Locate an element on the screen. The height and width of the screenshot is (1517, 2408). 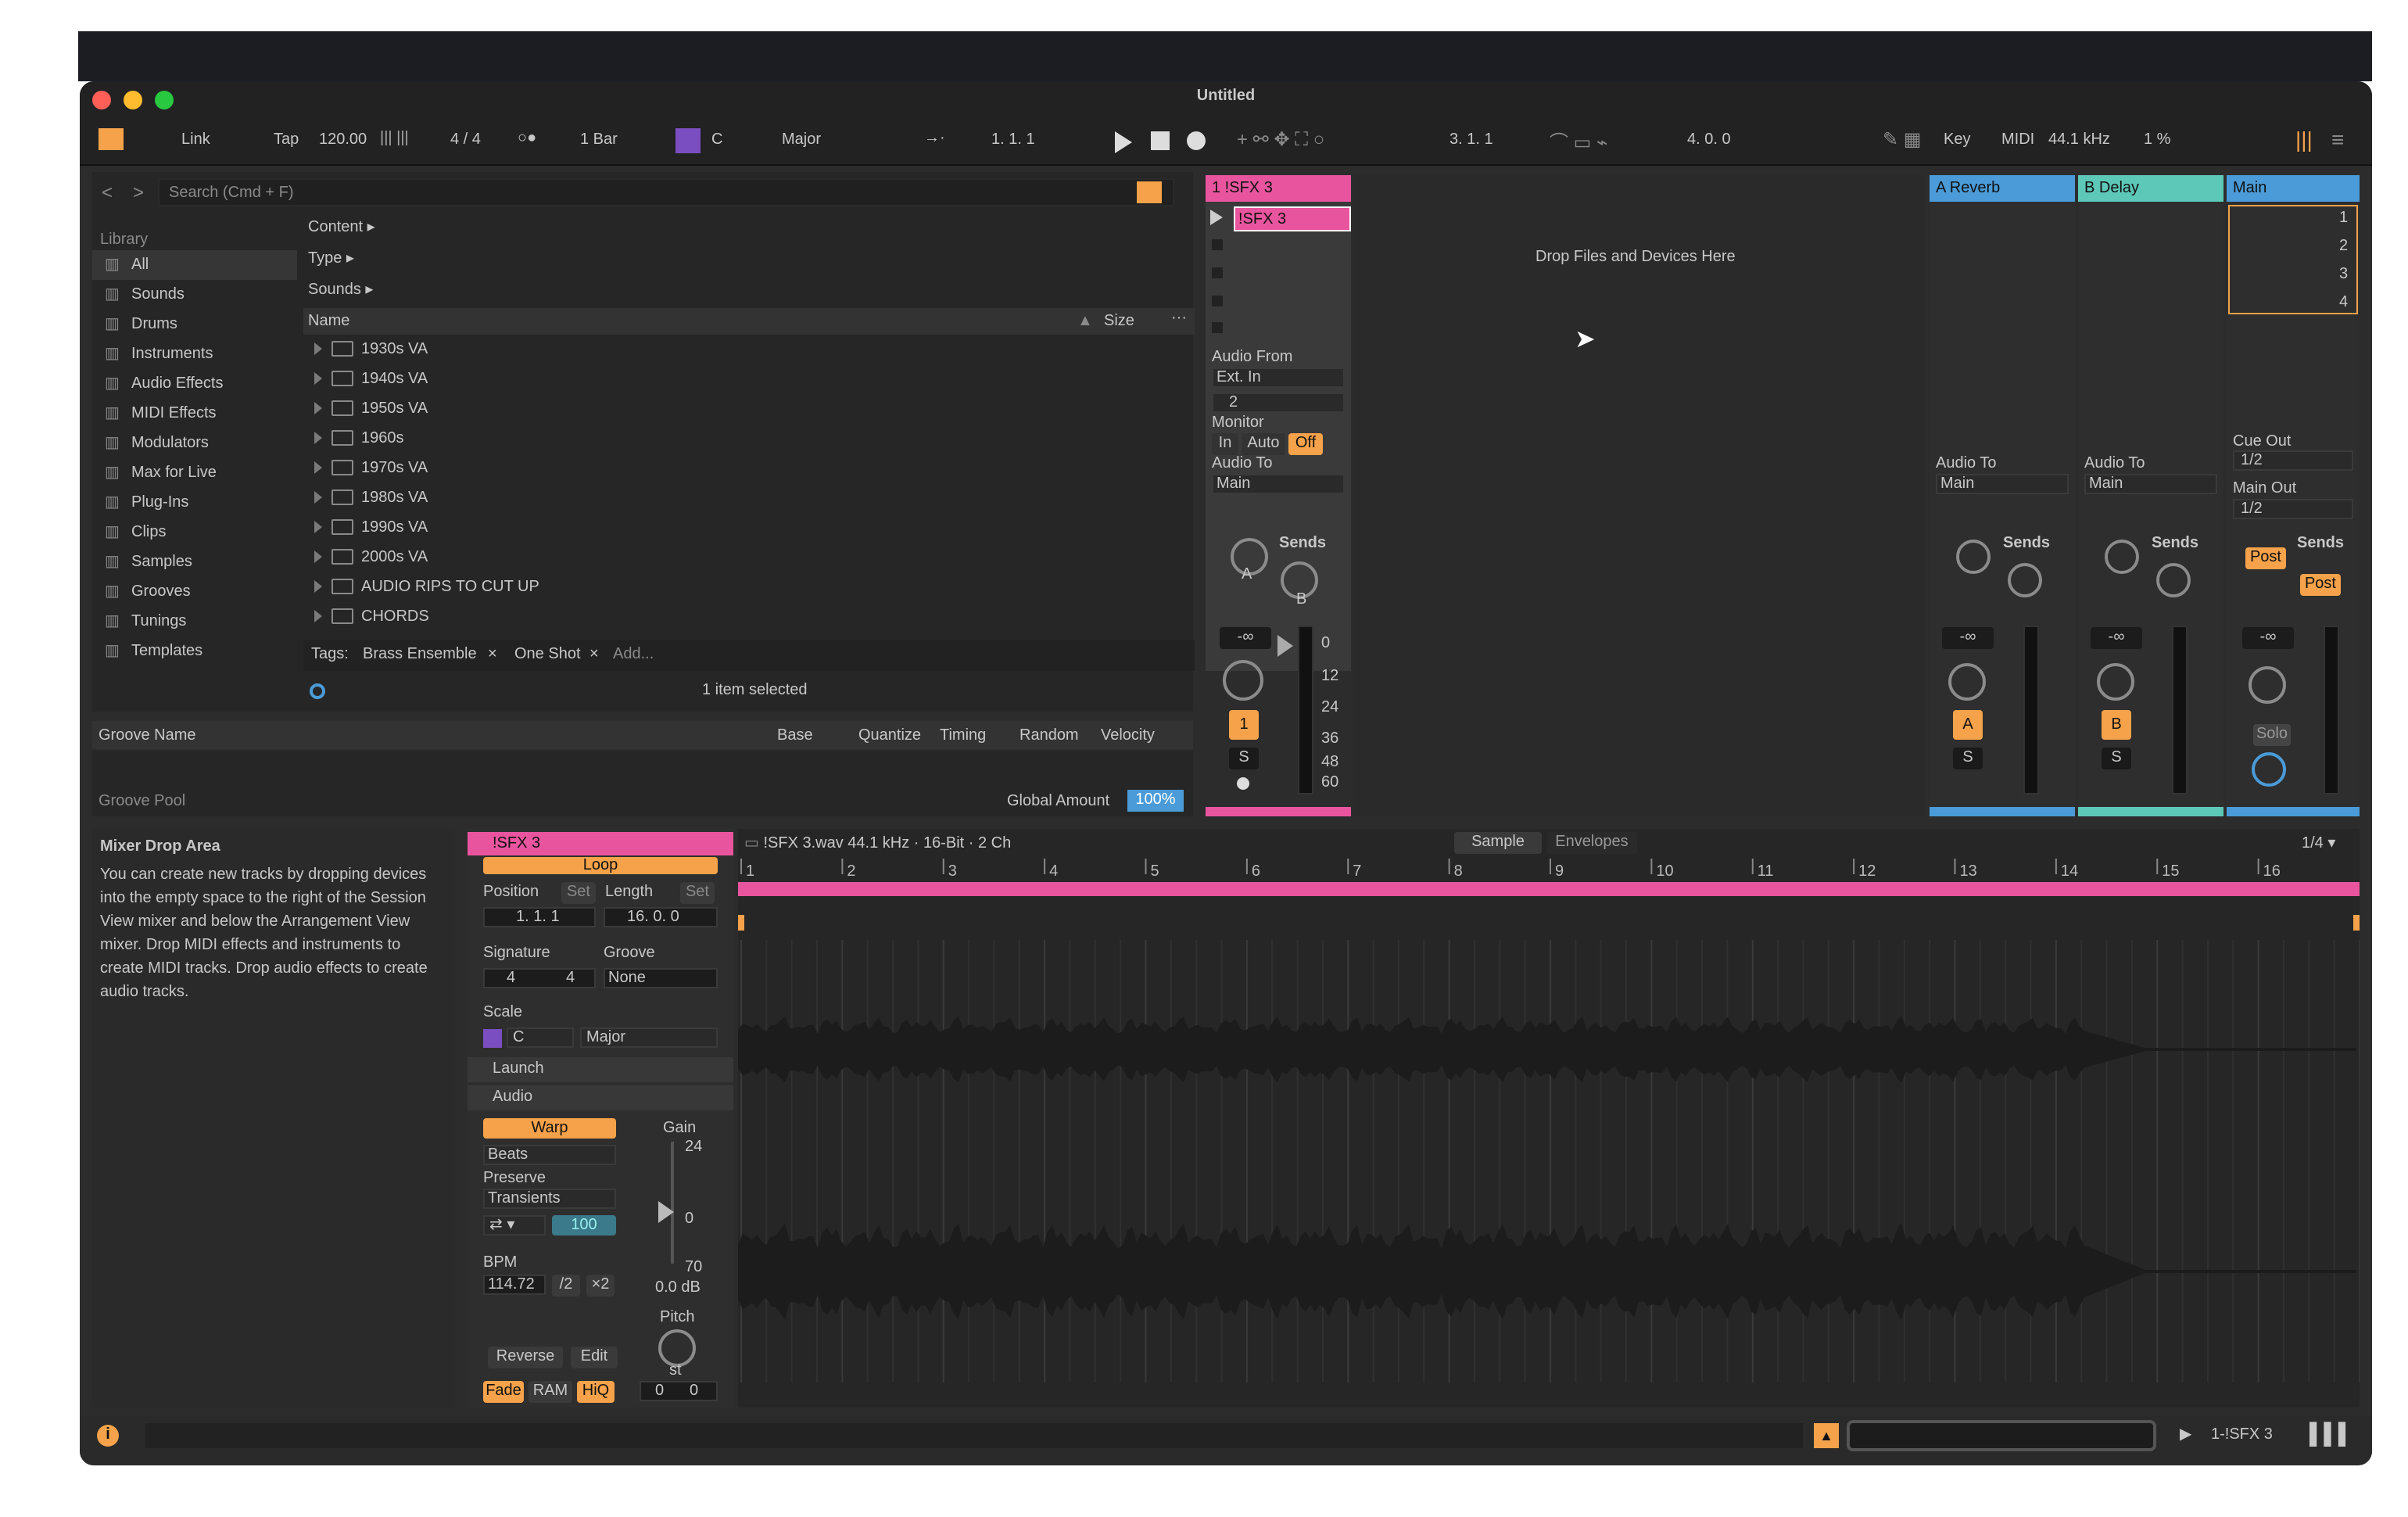
beat-ruler: 1 2 3 4 5 6 7 8 9 10 11 12 13 14 15 16 is located at coordinates (1549, 899).